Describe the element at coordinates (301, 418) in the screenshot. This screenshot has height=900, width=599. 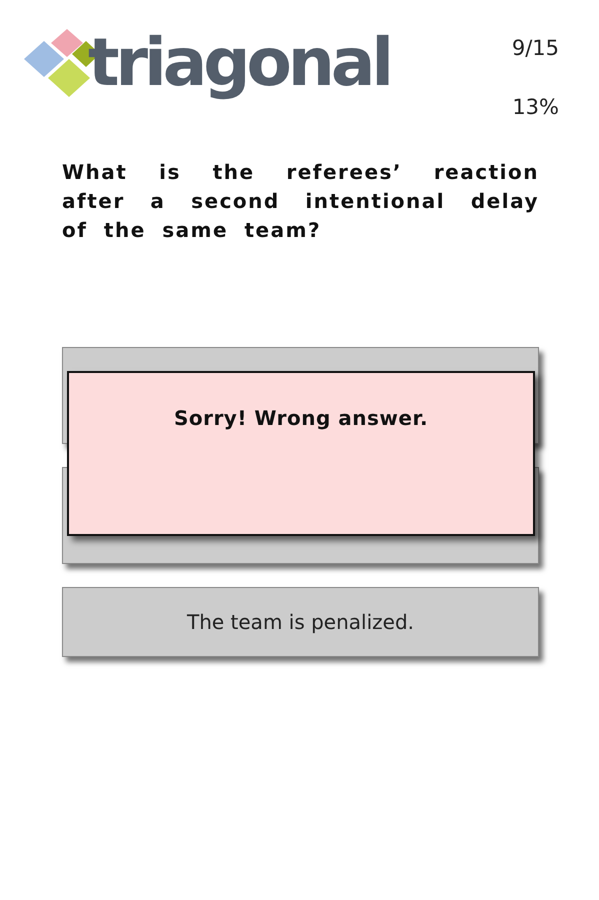
I see `feedback-message: Sorry! Wrong answer.` at that location.